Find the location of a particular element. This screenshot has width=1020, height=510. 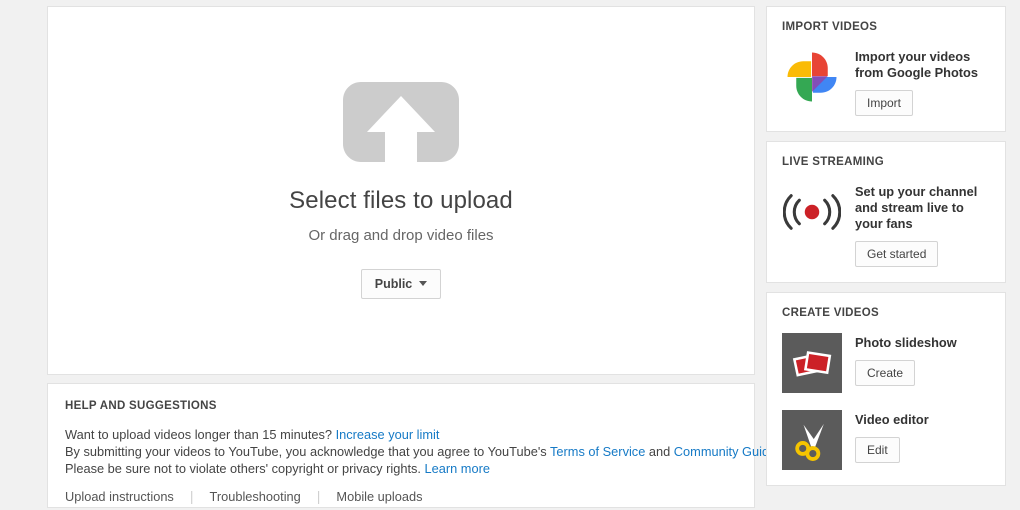

video-editor-thumbnail is located at coordinates (812, 440).